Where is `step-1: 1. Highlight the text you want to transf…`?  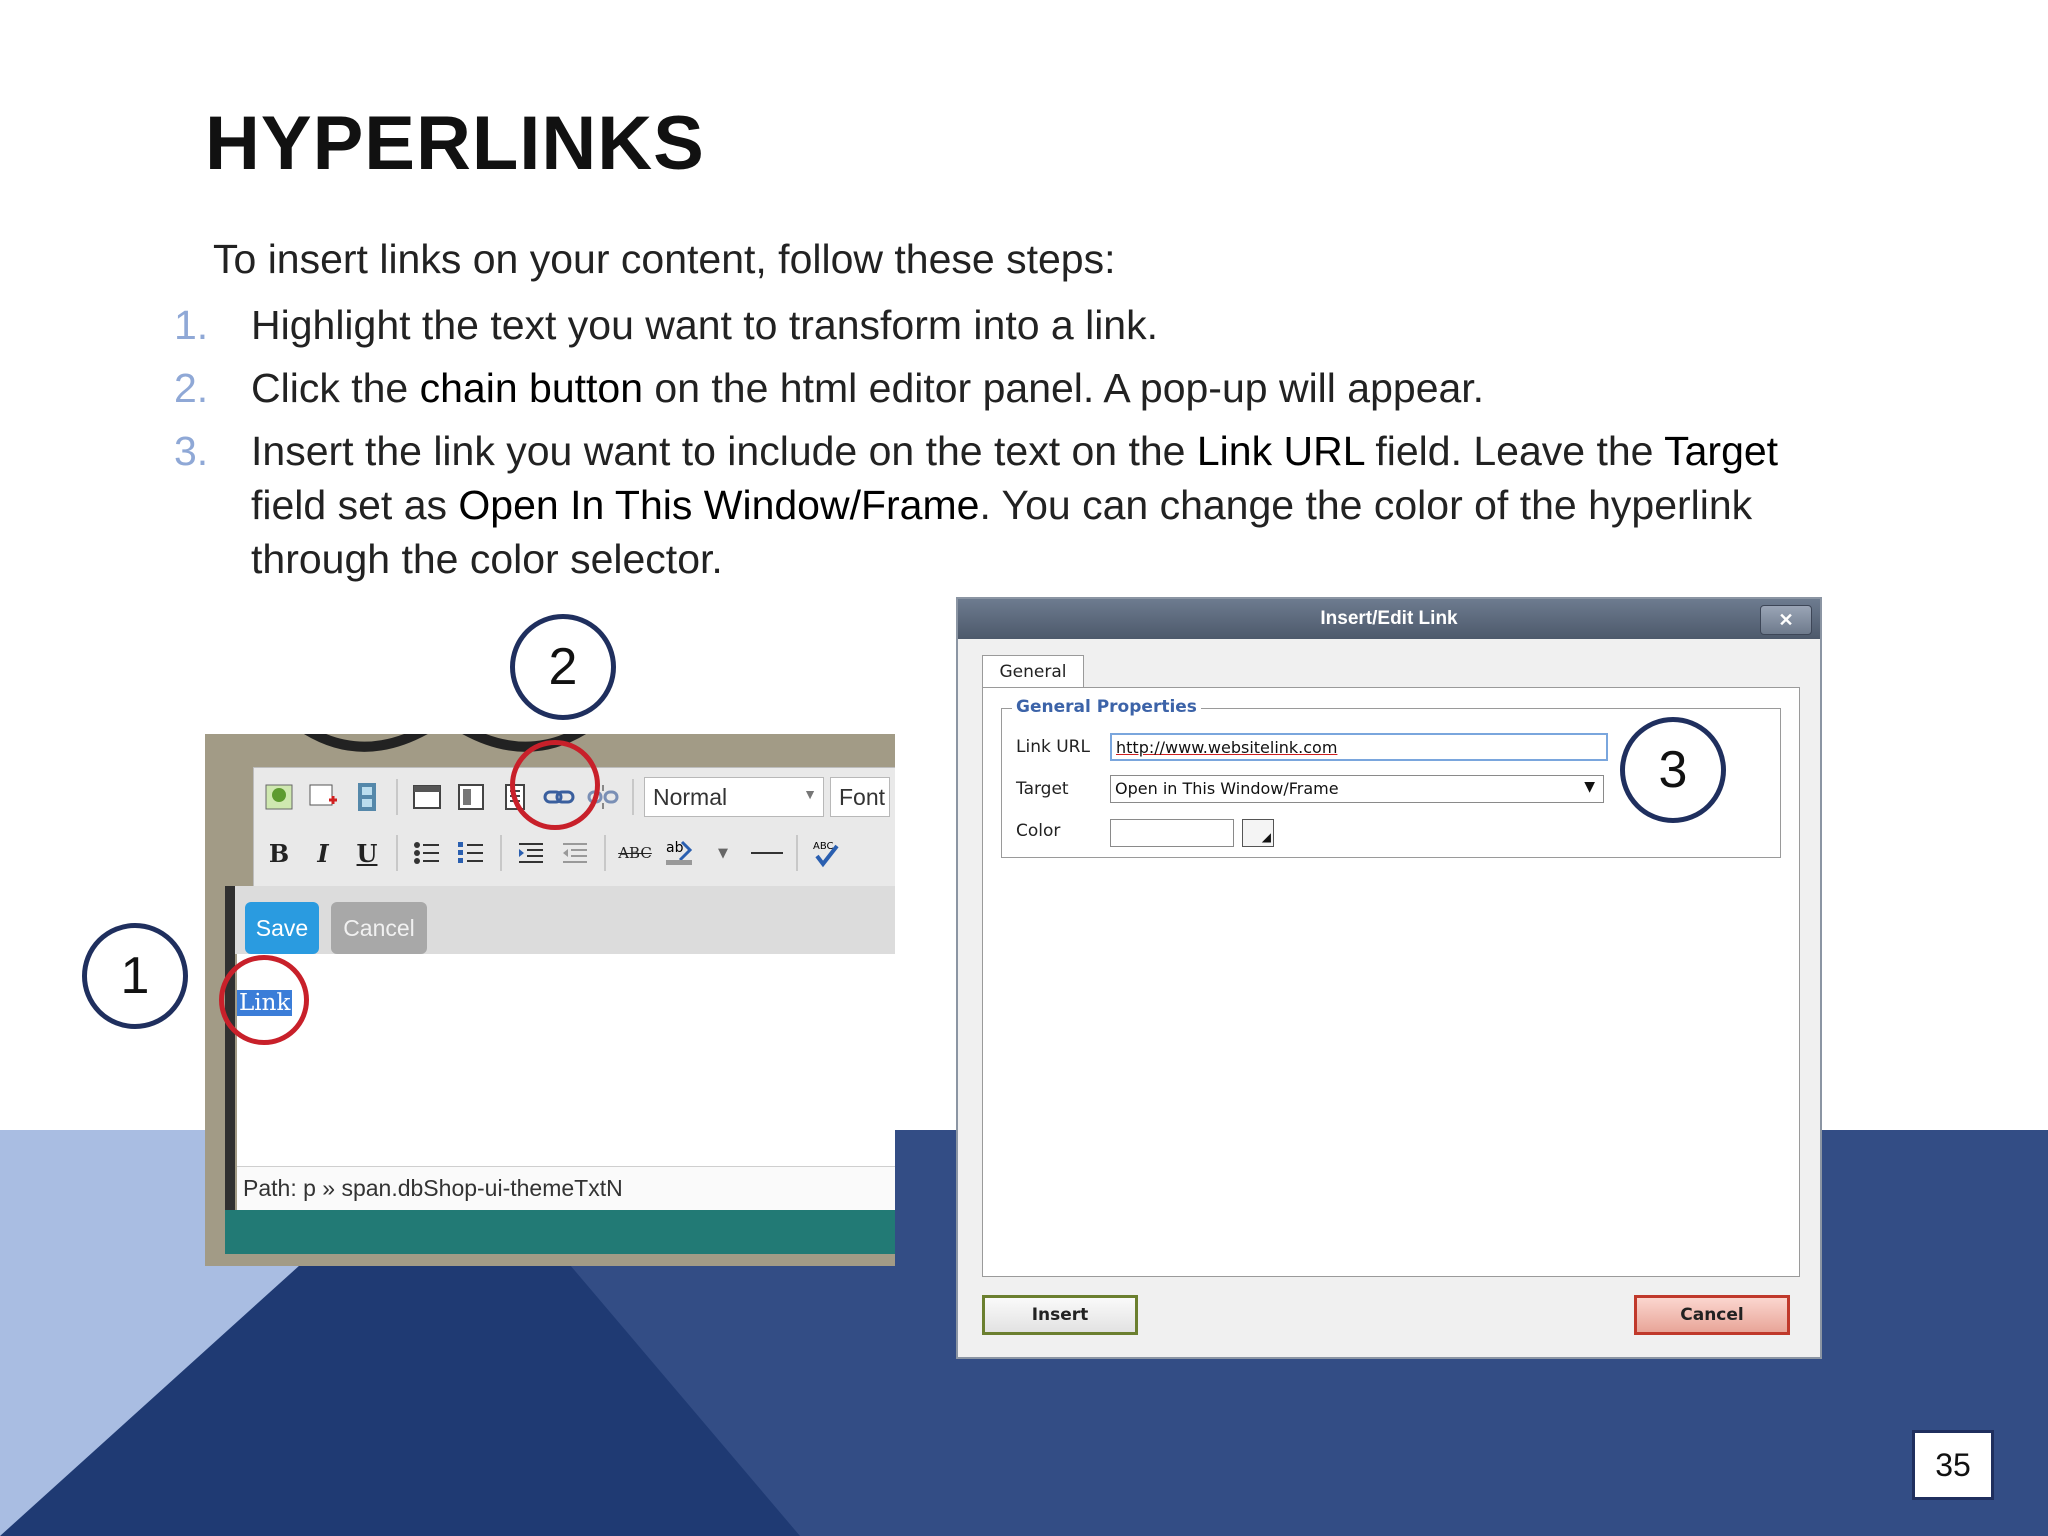
step-1: 1. Highlight the text you want to transf… is located at coordinates (1012, 325).